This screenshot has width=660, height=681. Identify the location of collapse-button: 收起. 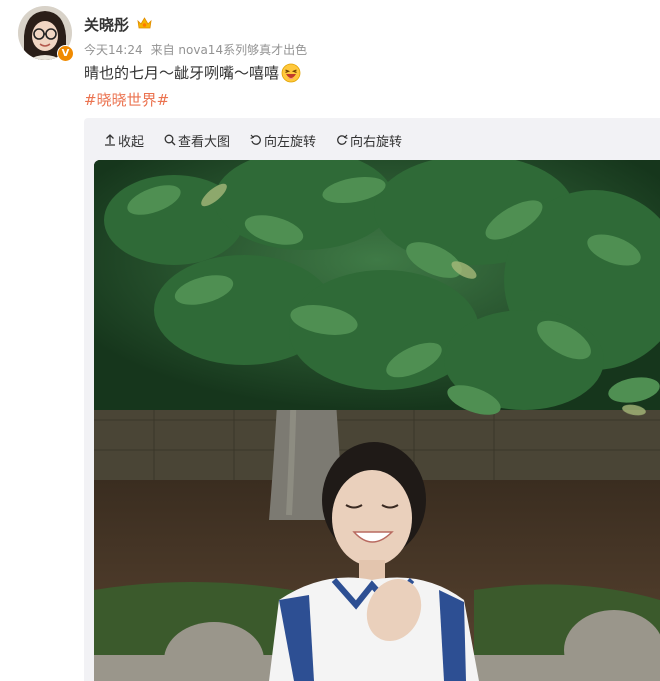
(124, 140).